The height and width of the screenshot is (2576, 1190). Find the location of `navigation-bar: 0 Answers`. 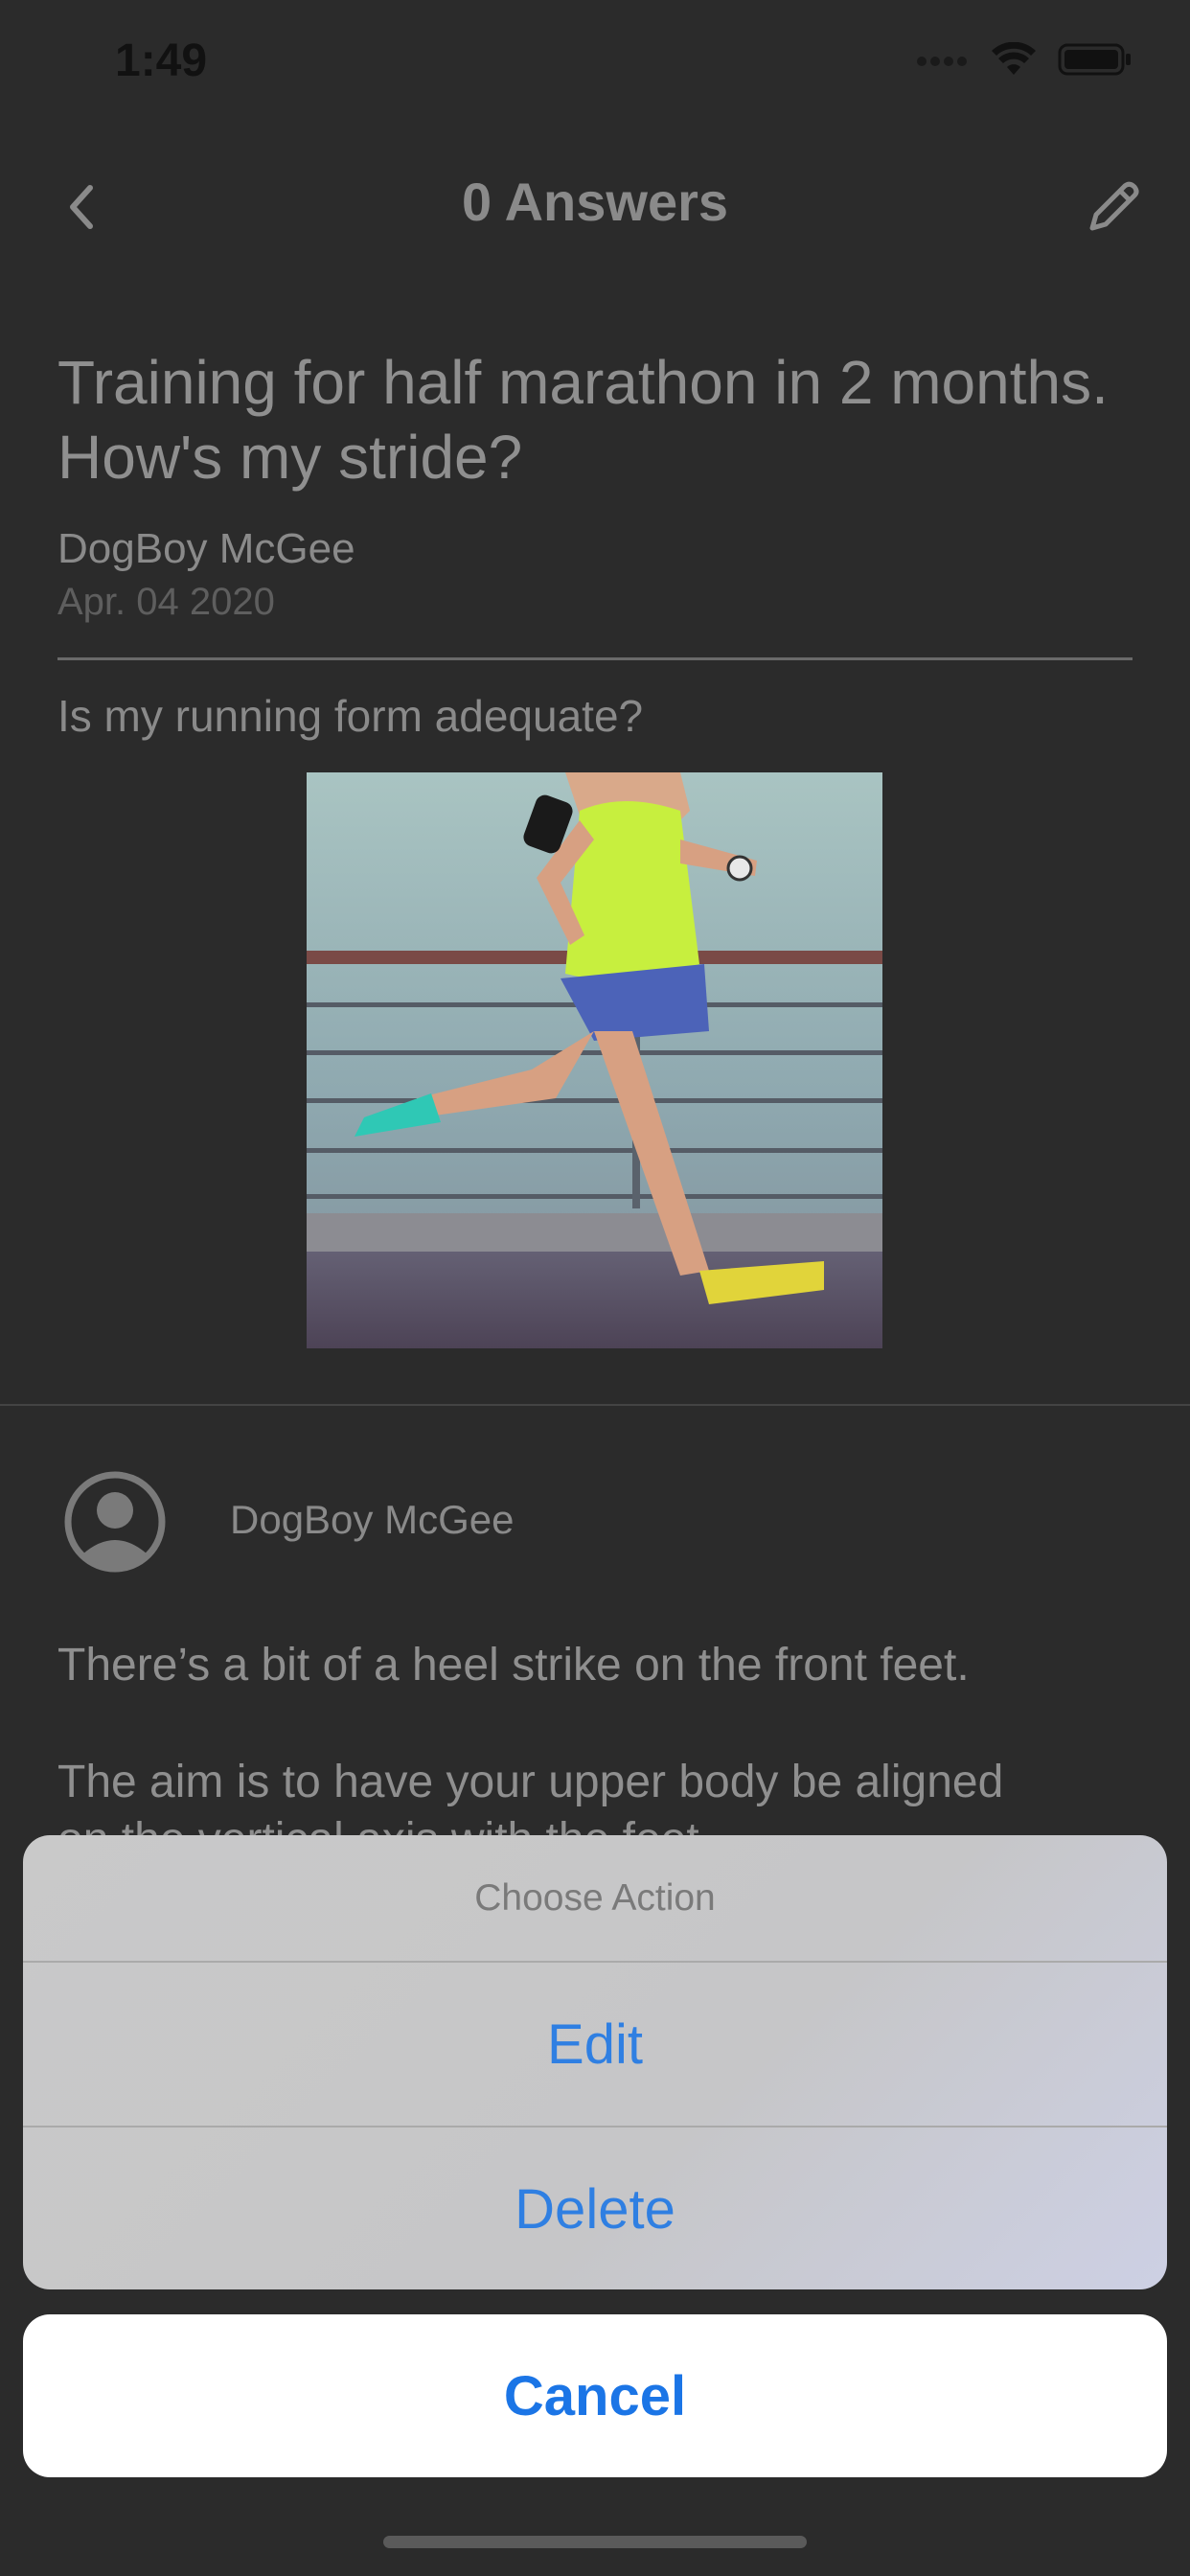

navigation-bar: 0 Answers is located at coordinates (595, 206).